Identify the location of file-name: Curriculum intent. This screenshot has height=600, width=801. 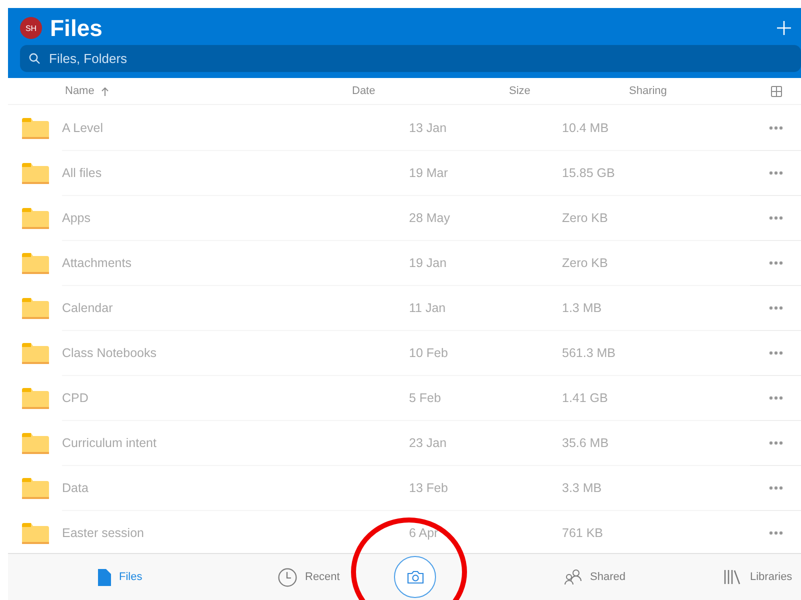
(109, 443).